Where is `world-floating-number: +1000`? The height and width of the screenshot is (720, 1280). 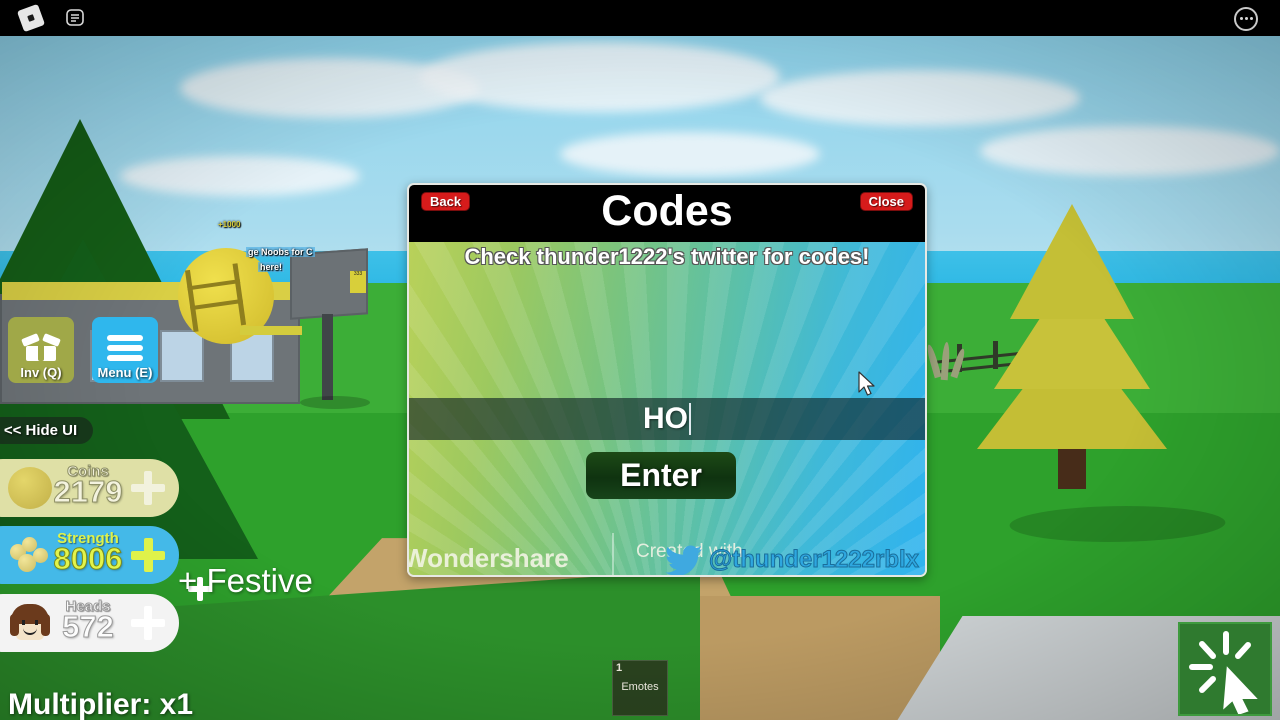
world-floating-number: +1000 is located at coordinates (229, 224).